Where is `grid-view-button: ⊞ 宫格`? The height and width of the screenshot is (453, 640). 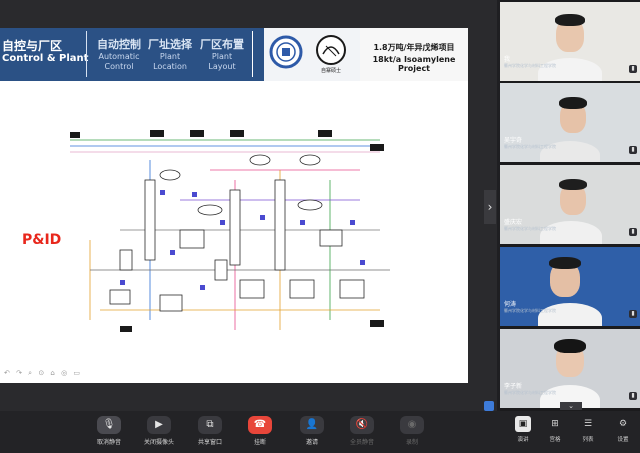
grid-view-button: ⊞ 宫格 is located at coordinates (555, 429).